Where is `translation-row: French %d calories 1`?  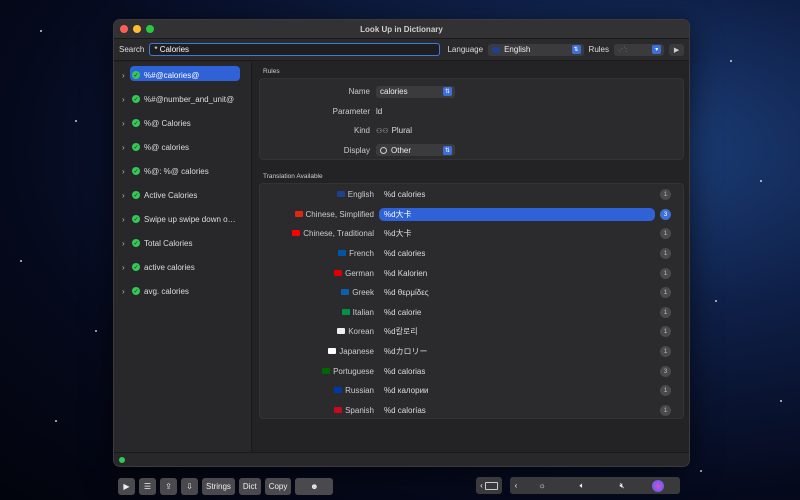 translation-row: French %d calories 1 is located at coordinates (471, 254).